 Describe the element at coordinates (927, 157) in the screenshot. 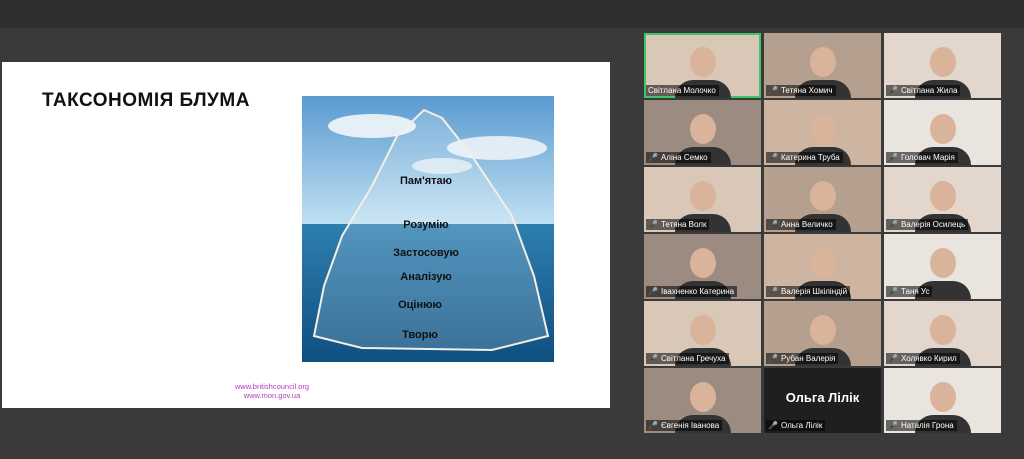

I see `participant-name: Головач Марія` at that location.